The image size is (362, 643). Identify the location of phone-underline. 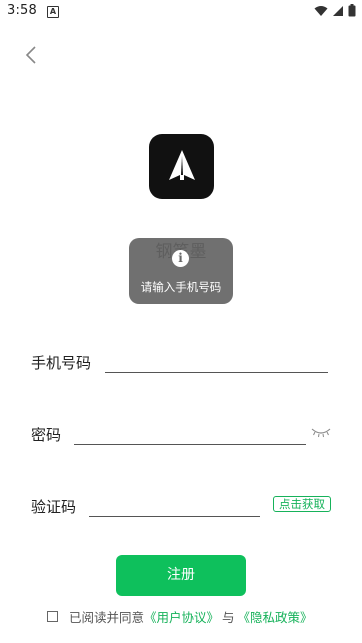
(216, 372).